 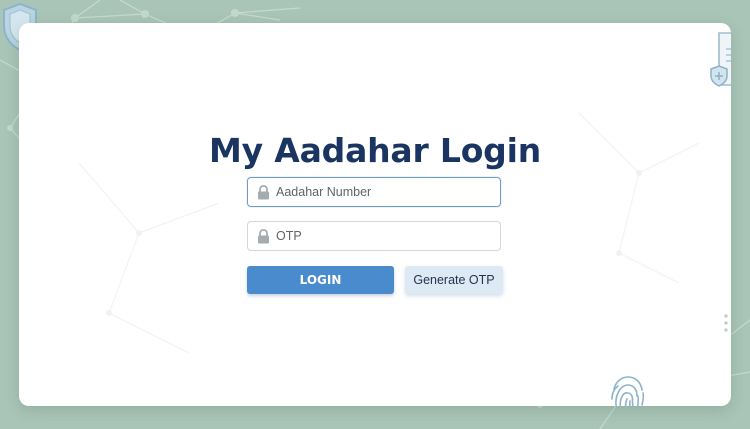 I want to click on aadhar-number-field, so click(x=374, y=192).